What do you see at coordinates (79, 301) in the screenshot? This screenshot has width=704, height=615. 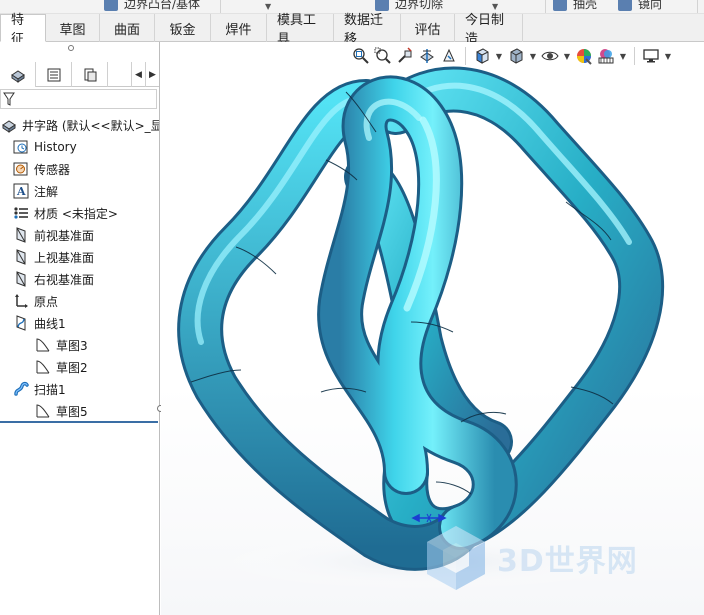 I see `tree-item-origin: 原点` at bounding box center [79, 301].